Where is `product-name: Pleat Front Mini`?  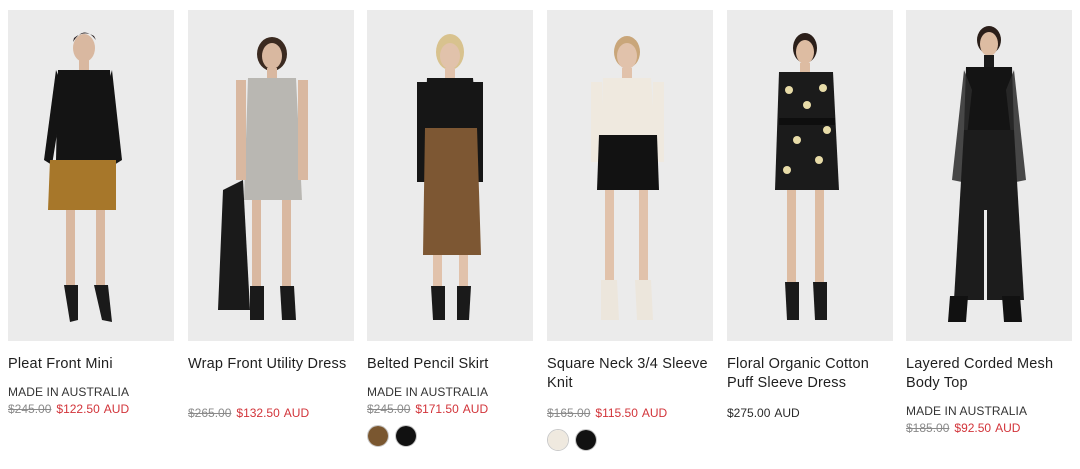 product-name: Pleat Front Mini is located at coordinates (91, 364).